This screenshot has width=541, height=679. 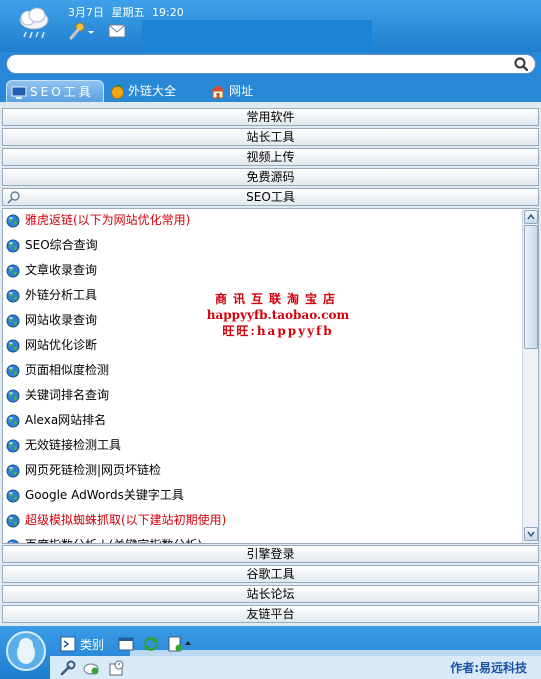 I want to click on category-google-tools: 谷歌工具, so click(x=270, y=574).